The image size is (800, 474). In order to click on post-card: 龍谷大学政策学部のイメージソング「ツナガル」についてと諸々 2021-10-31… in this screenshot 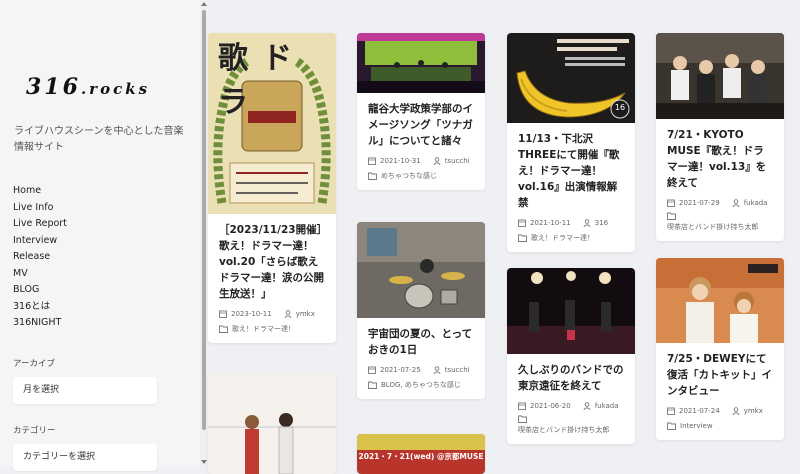, I will do `click(421, 111)`.